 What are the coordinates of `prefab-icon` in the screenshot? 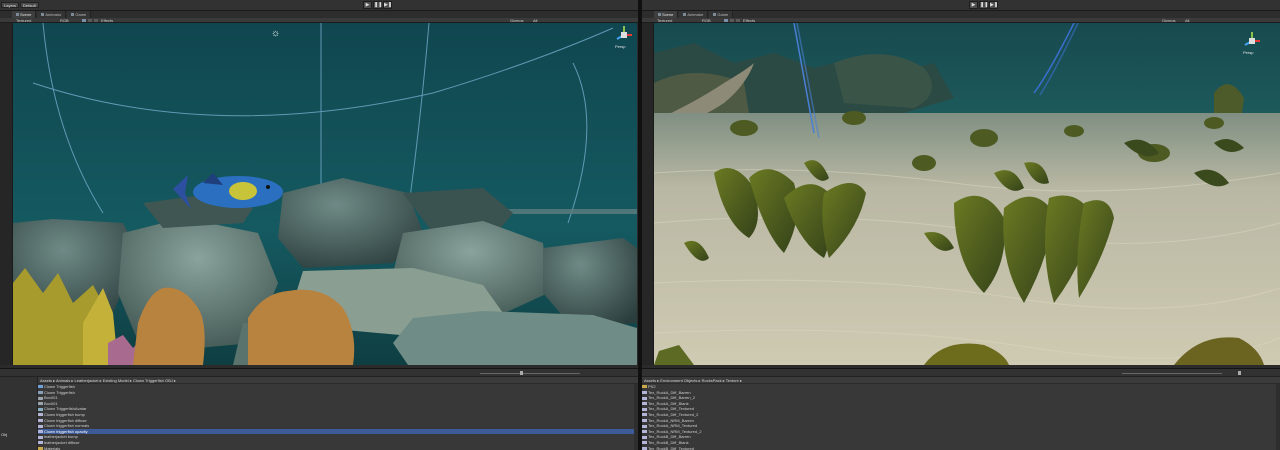 It's located at (40, 387).